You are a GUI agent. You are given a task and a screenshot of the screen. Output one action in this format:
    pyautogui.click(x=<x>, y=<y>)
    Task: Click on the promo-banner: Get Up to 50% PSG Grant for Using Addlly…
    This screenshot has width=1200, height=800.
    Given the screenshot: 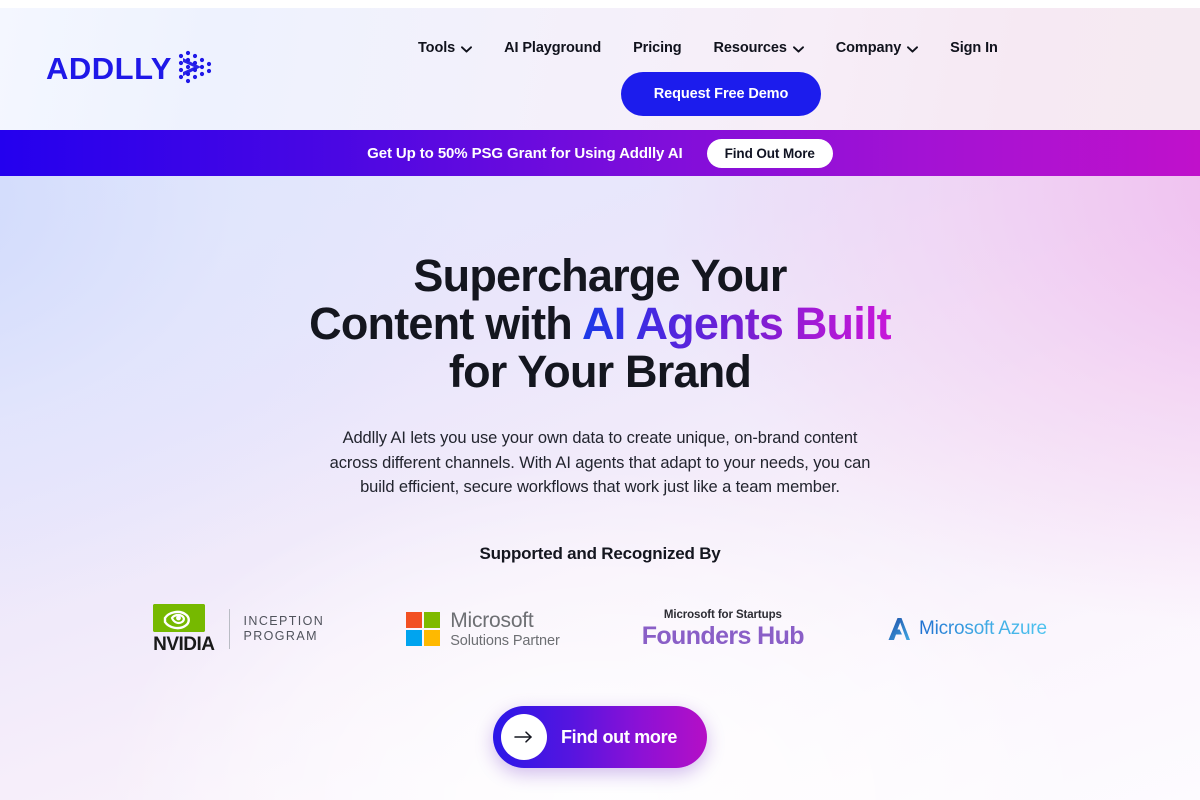 What is the action you would take?
    pyautogui.click(x=600, y=153)
    